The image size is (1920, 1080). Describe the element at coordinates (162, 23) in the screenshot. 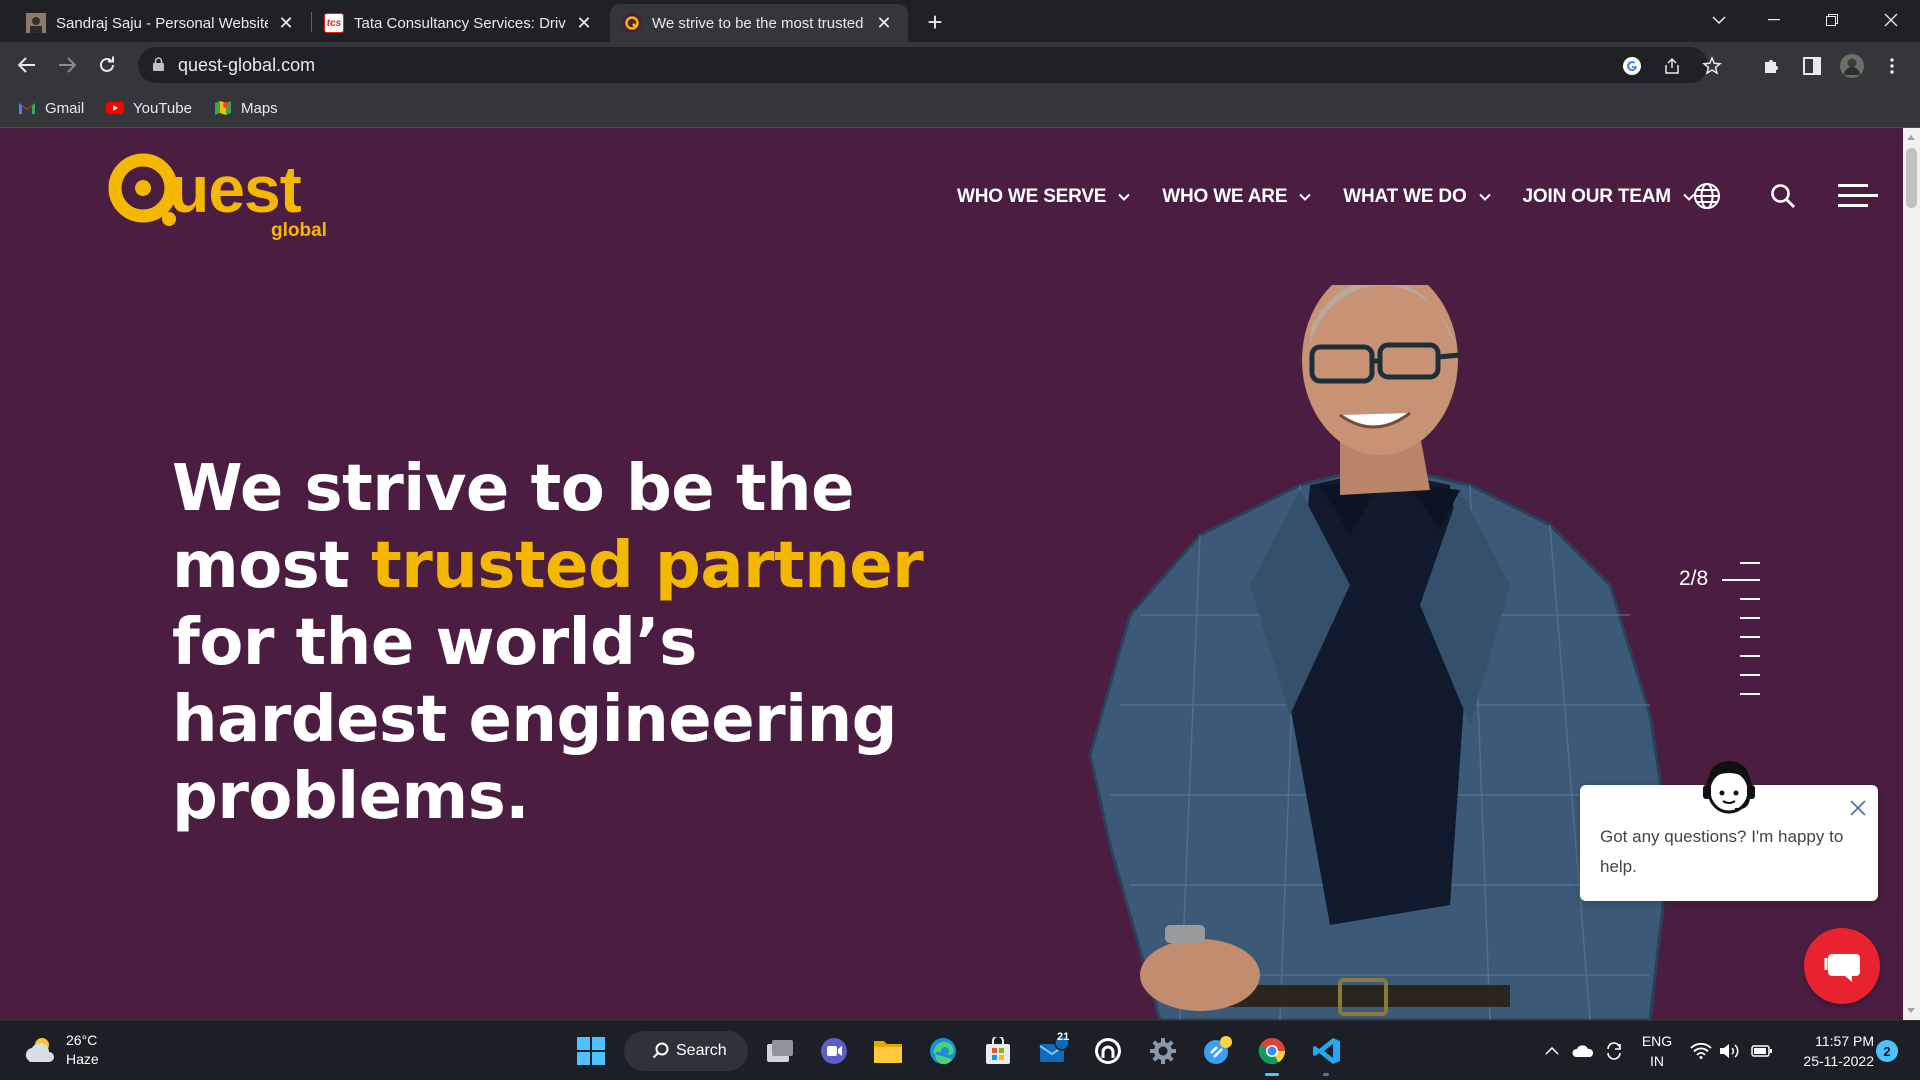

I see `tab-sandraj: Sandraj Saju - Personal Website ✕` at that location.